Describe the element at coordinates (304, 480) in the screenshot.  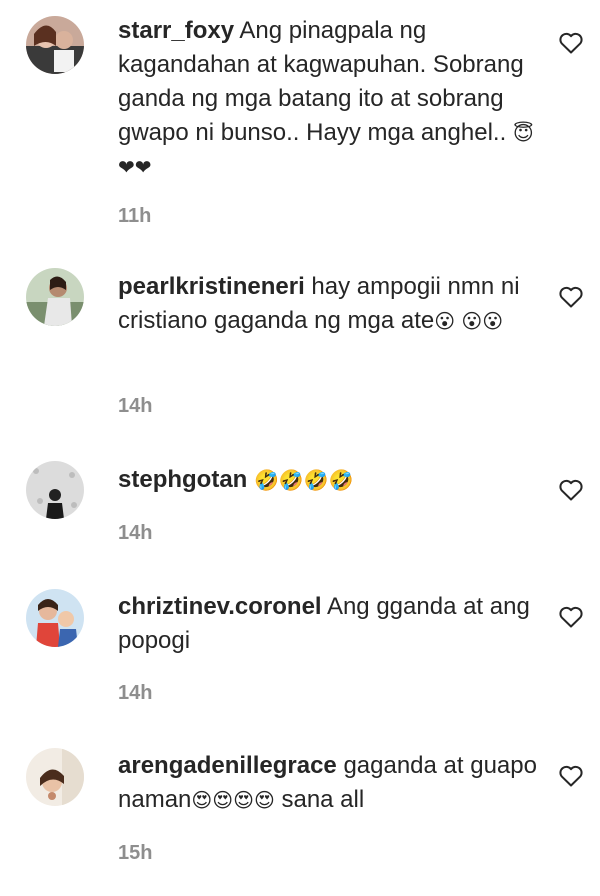
I see `comment-emoji: 🤣🤣🤣🤣` at that location.